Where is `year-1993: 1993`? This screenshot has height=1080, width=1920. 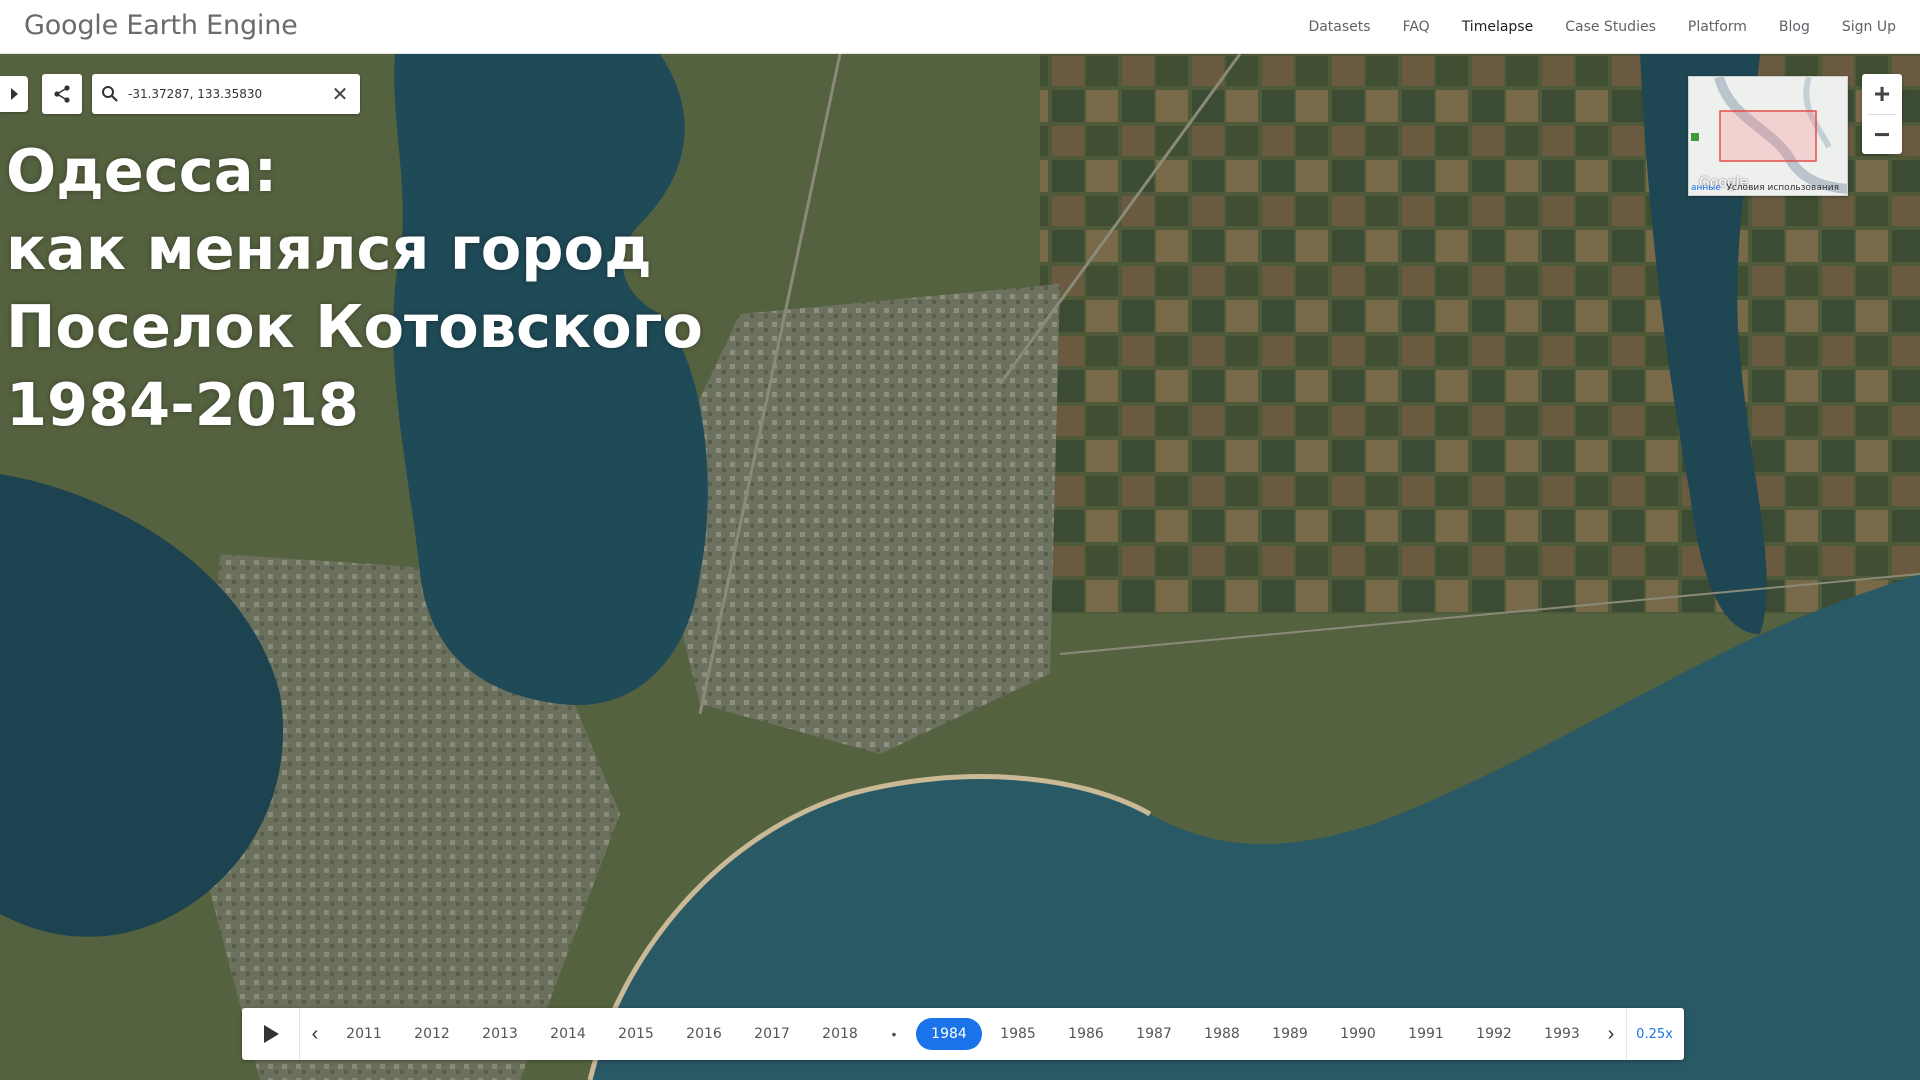 year-1993: 1993 is located at coordinates (1562, 1034).